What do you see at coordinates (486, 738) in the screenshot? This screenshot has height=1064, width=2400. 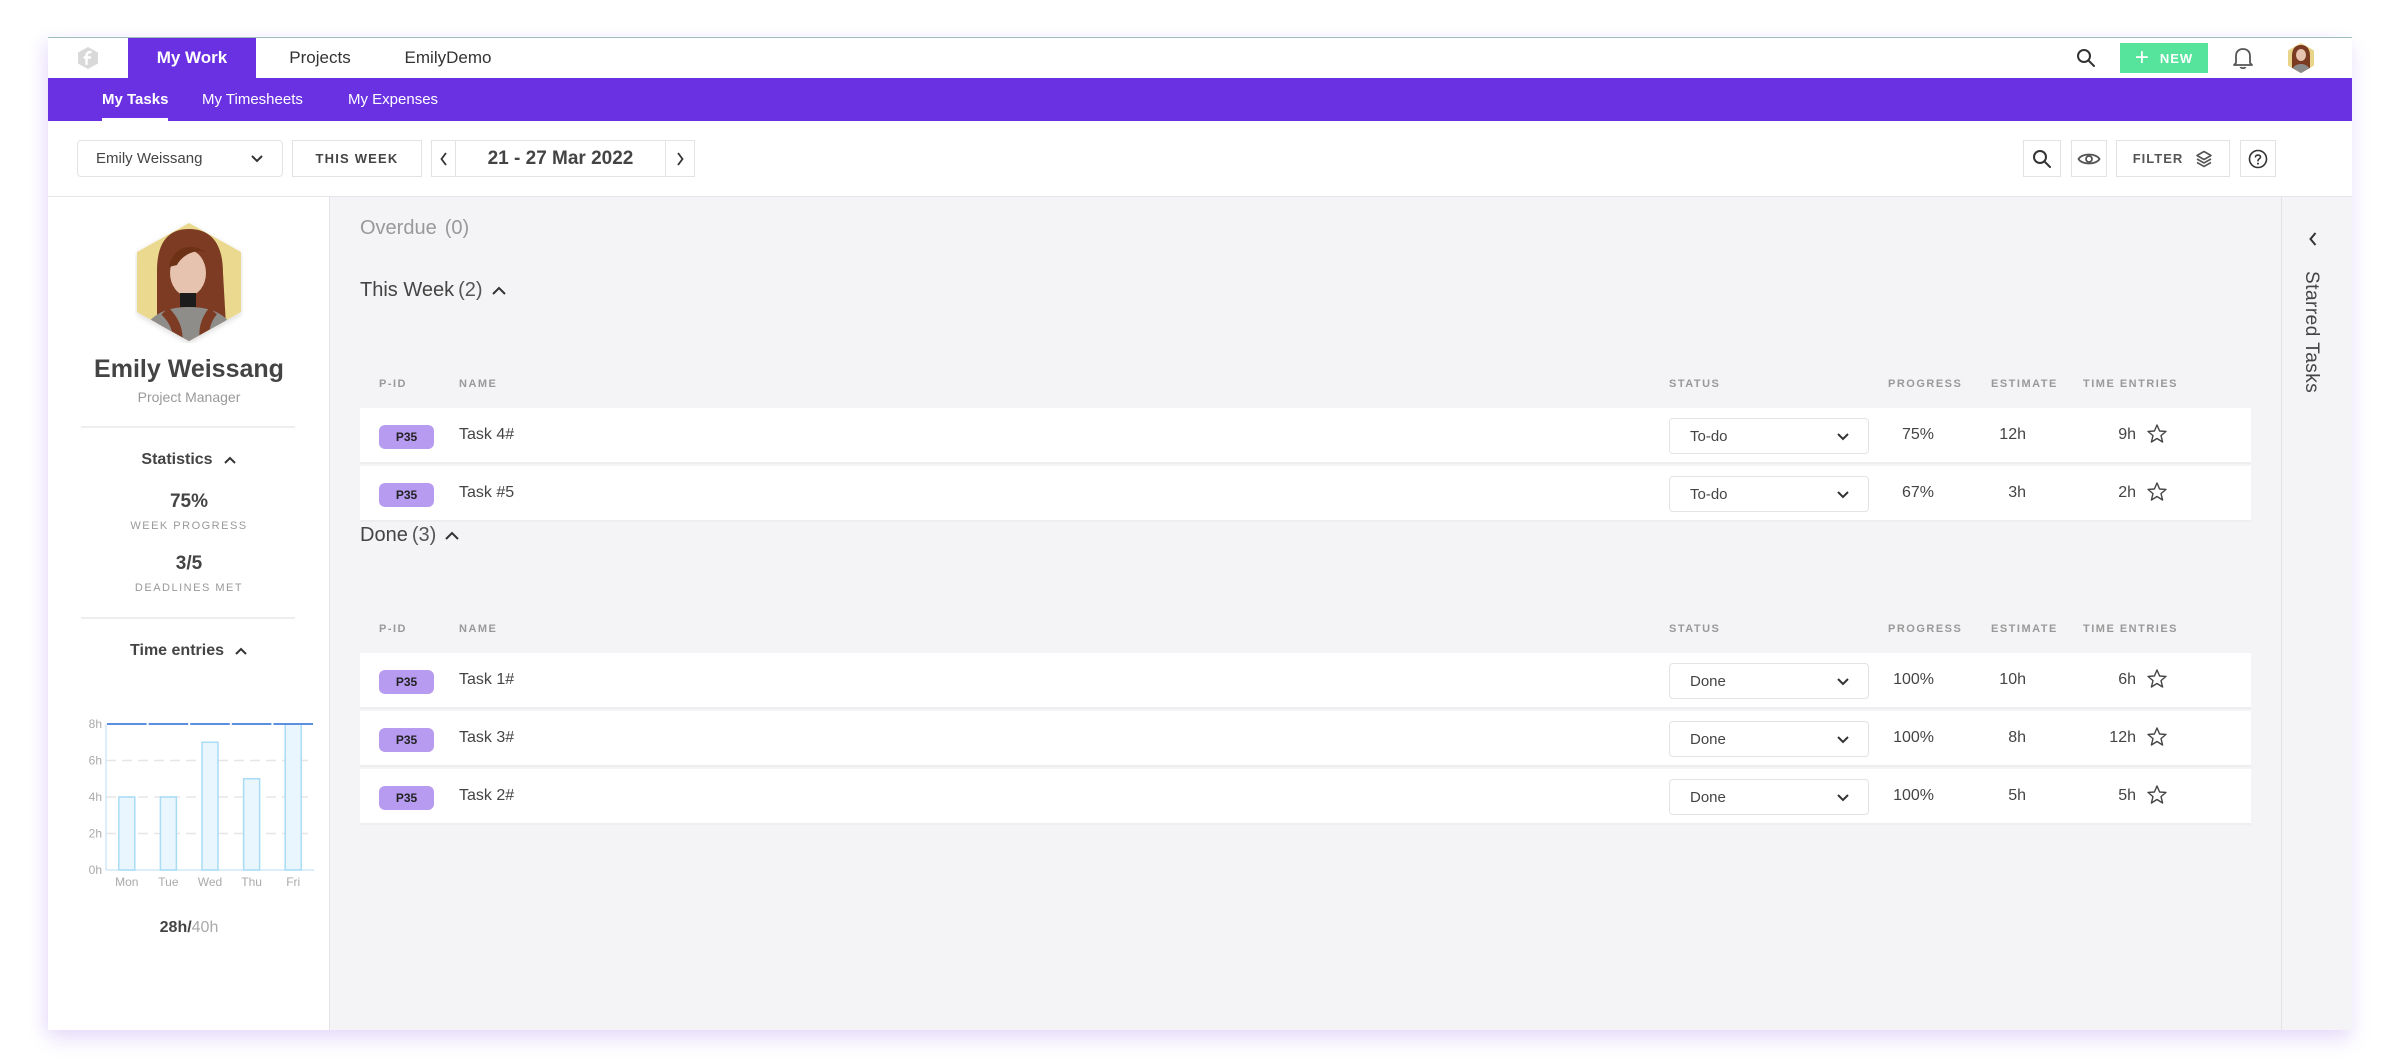 I see `task-name: Task 3#` at bounding box center [486, 738].